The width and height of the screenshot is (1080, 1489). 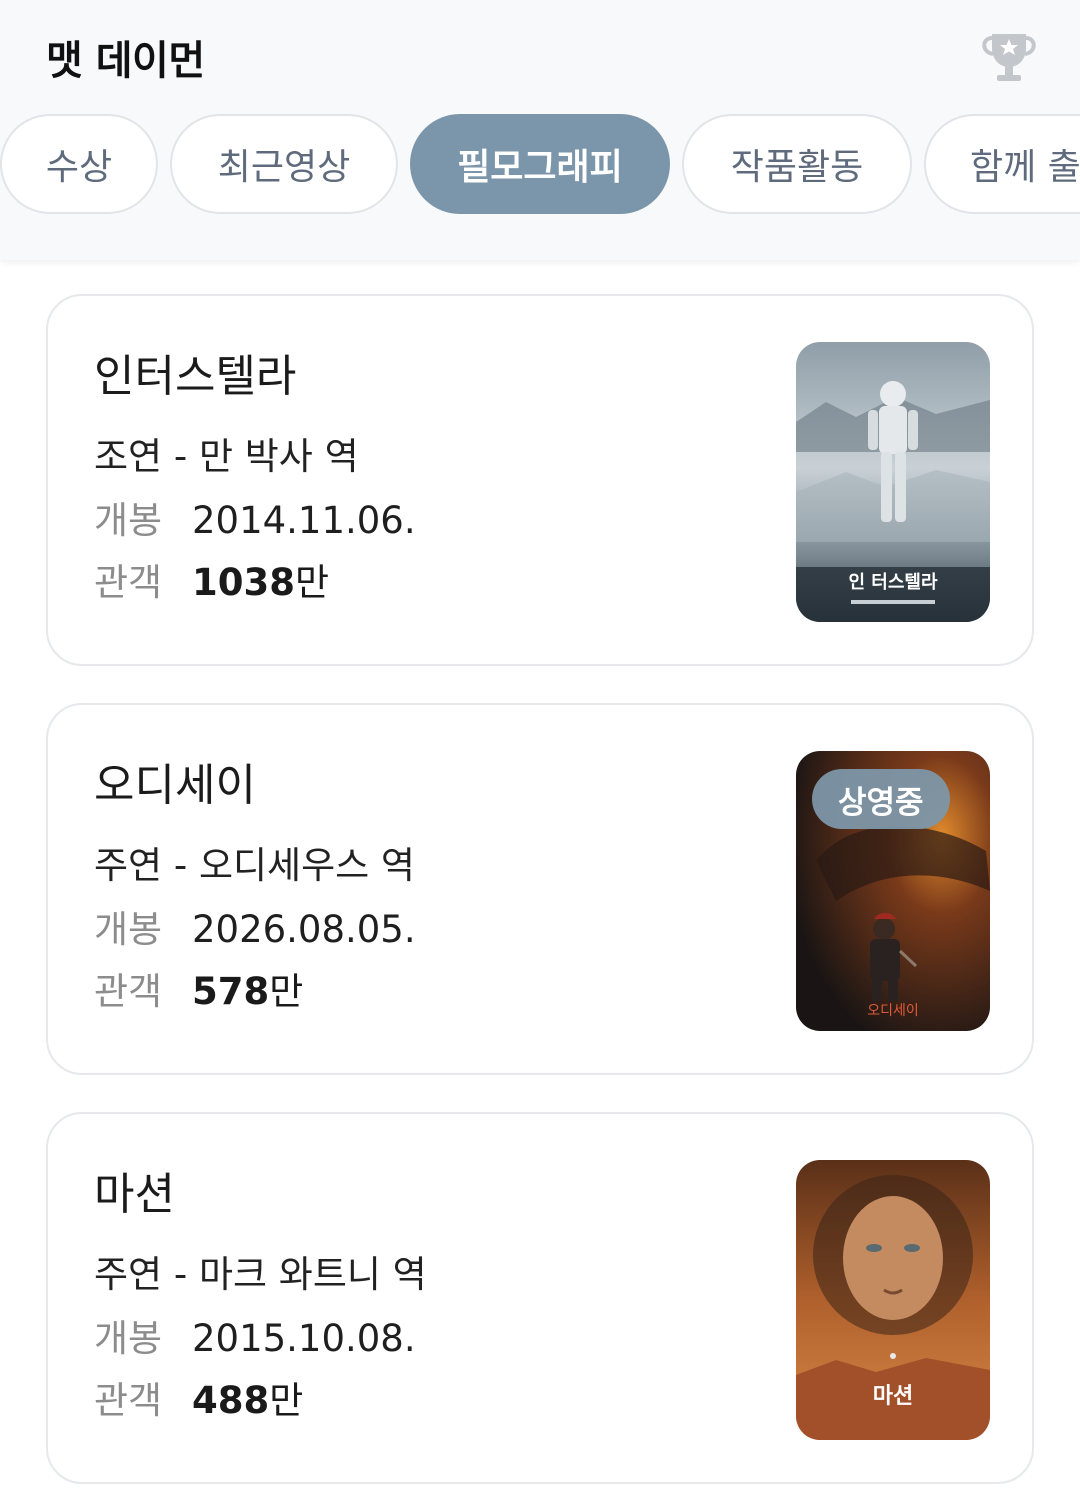 I want to click on release-row: 개봉 2015.10.08., so click(x=255, y=1335).